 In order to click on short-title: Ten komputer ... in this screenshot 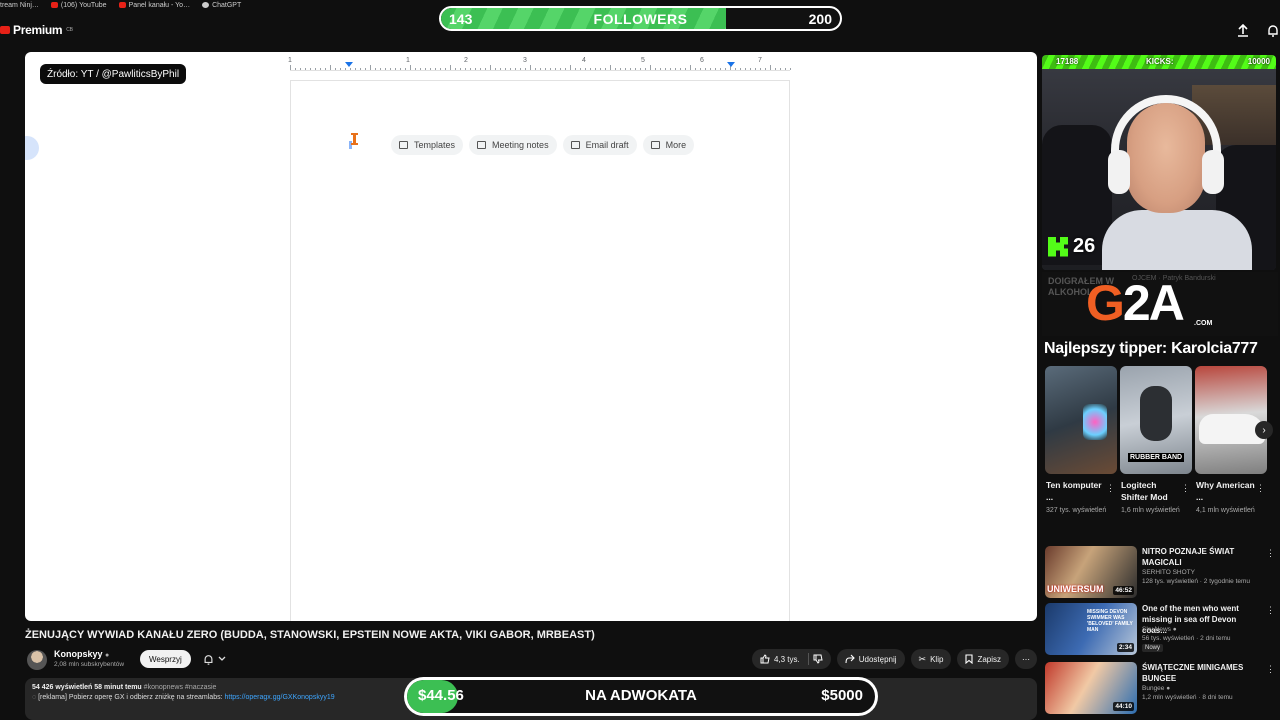, I will do `click(1076, 491)`.